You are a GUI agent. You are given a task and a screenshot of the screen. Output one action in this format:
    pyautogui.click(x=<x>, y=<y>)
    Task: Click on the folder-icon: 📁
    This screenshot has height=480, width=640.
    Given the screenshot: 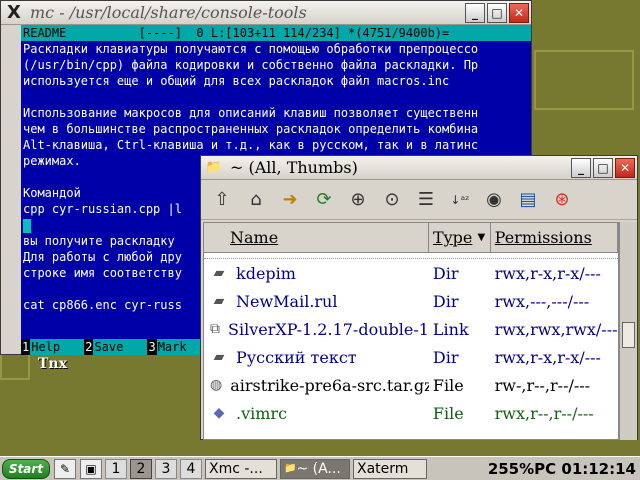 What is the action you would take?
    pyautogui.click(x=290, y=468)
    